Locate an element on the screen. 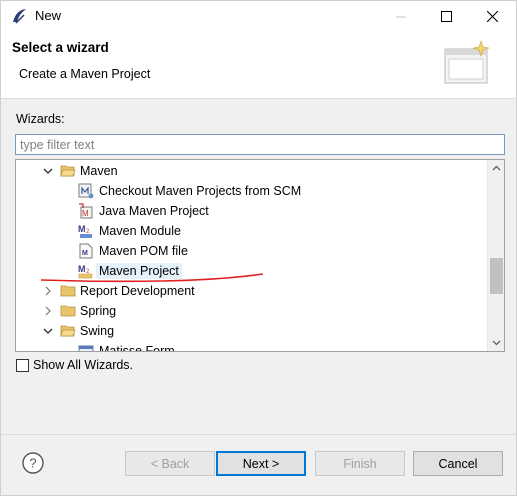 Image resolution: width=517 pixels, height=496 pixels. help-icon: ? is located at coordinates (33, 463).